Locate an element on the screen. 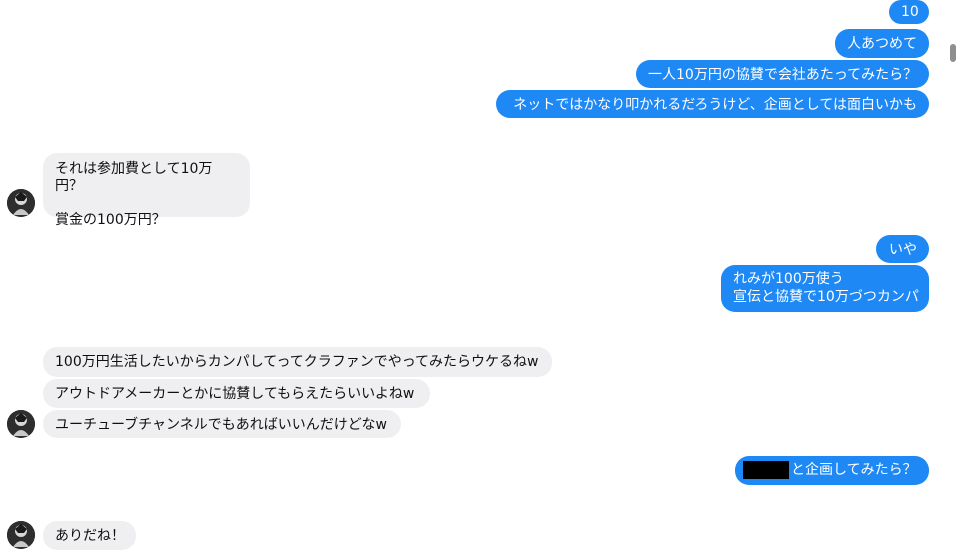 This screenshot has height=557, width=959. incoming-message: それは参加費として10万円？ 賞金の100万円？ is located at coordinates (146, 190).